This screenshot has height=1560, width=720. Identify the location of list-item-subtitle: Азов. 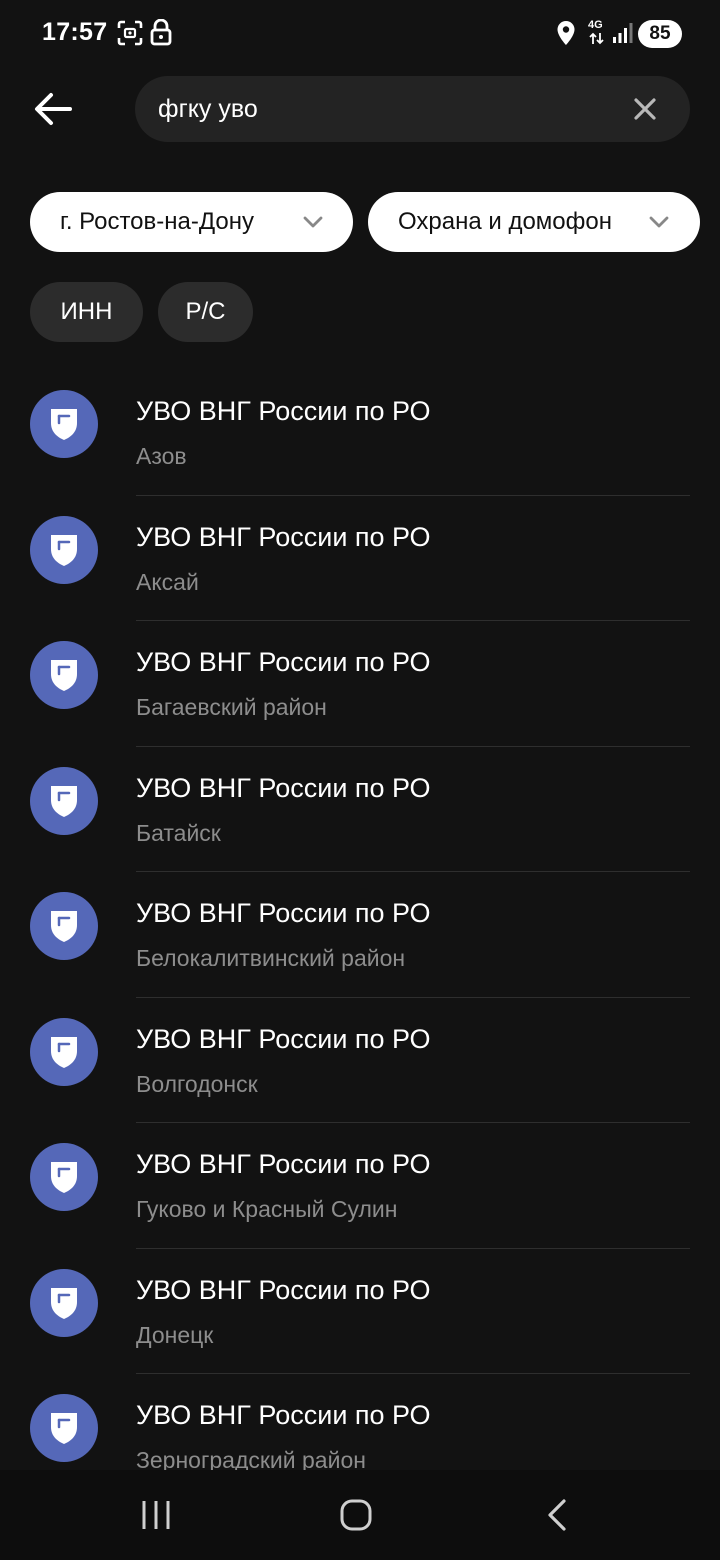
(161, 456).